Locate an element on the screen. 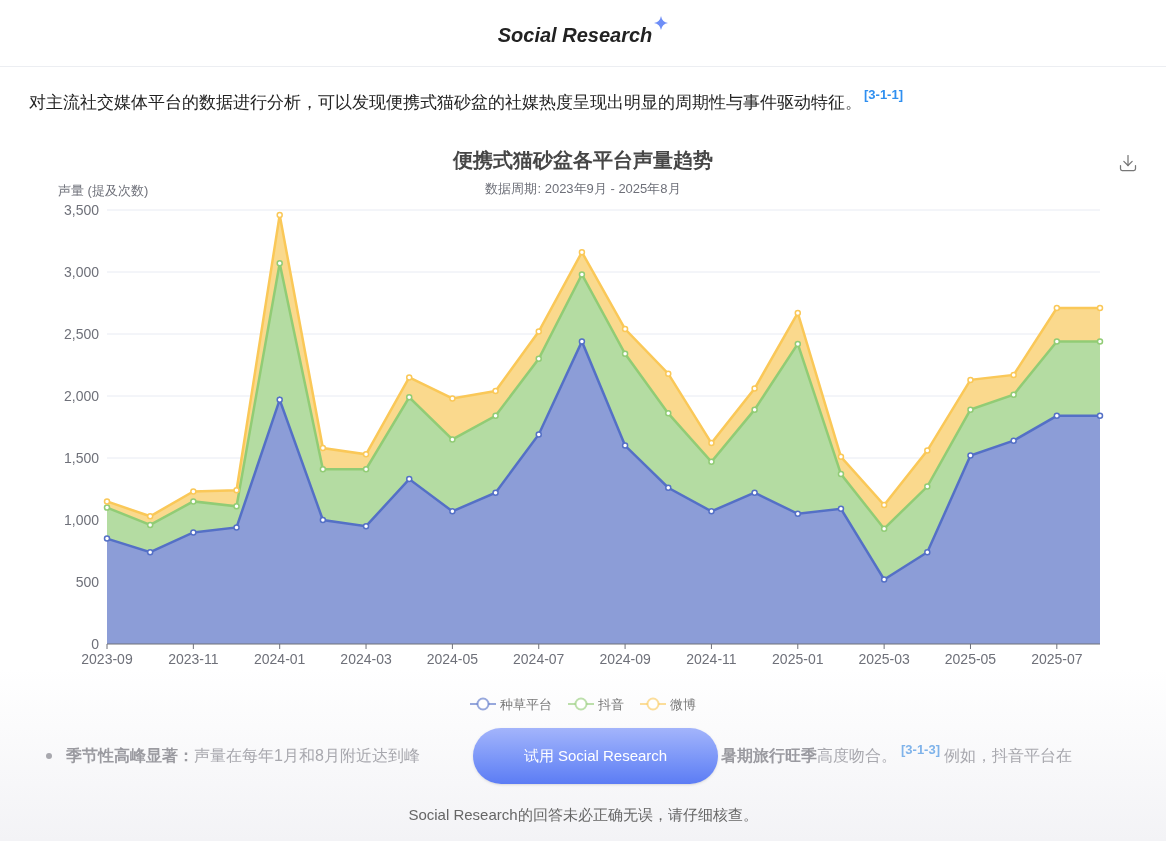 The image size is (1166, 841). axis-label: 3,000 is located at coordinates (81, 271).